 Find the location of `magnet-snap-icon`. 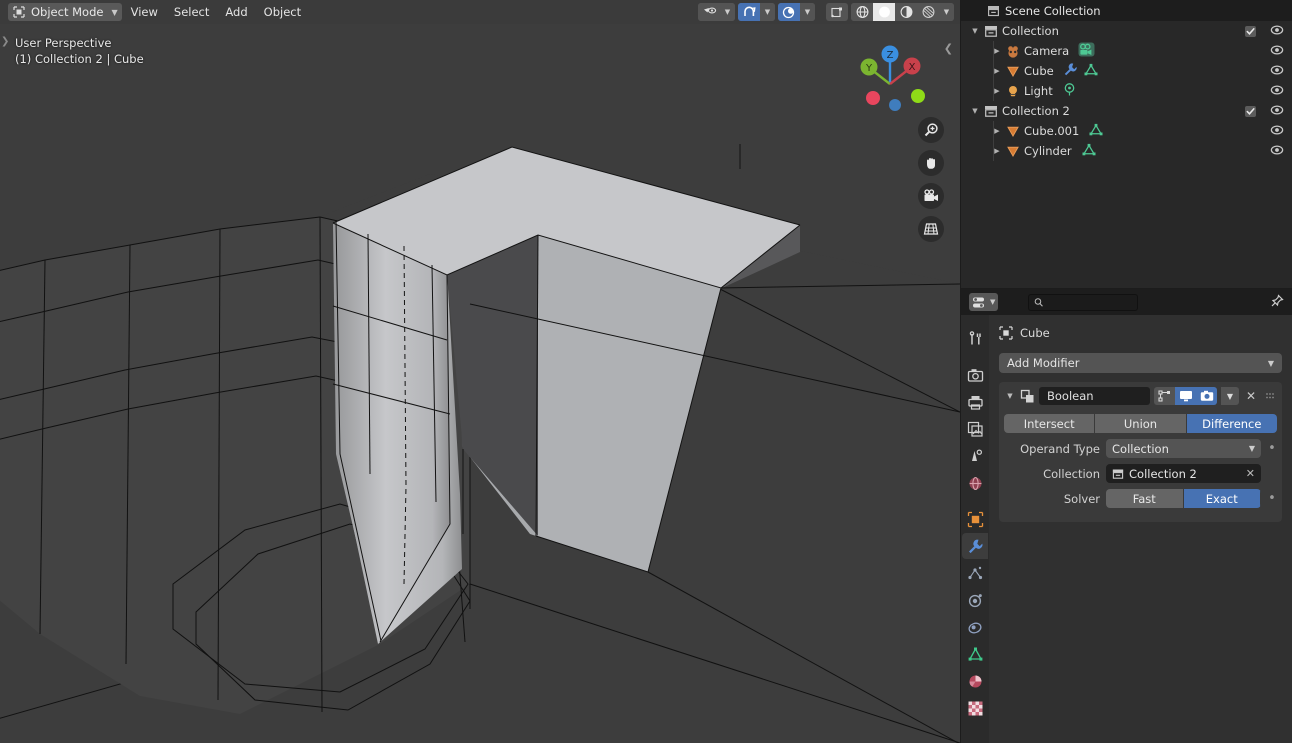

magnet-snap-icon is located at coordinates (749, 12).